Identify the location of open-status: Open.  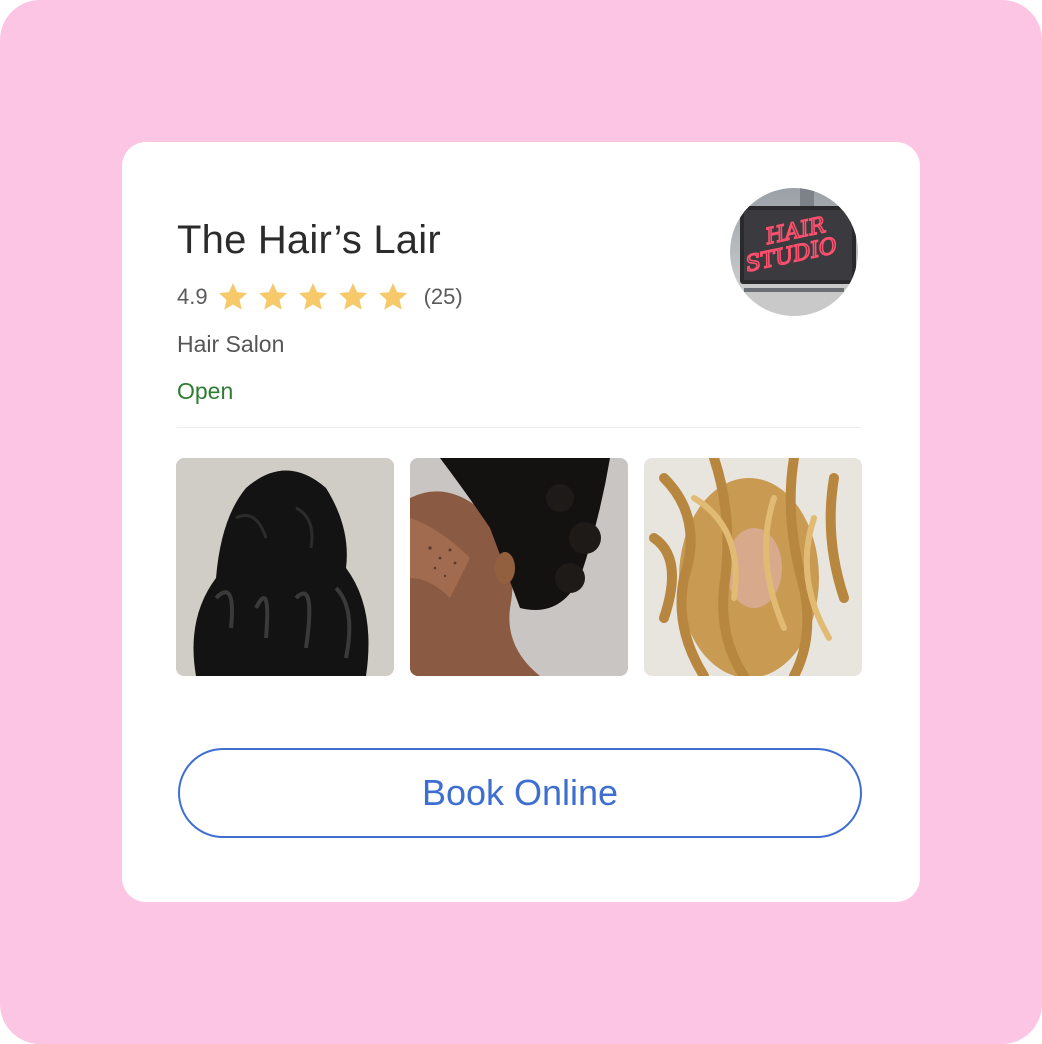
(205, 391).